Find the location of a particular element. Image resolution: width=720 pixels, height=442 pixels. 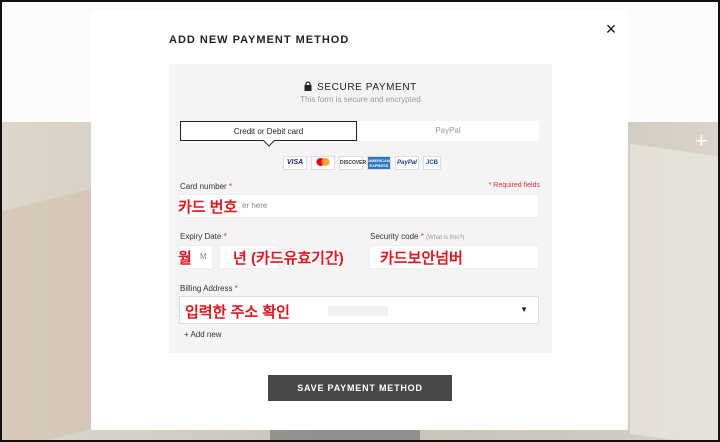

mastercard-icon is located at coordinates (323, 162).